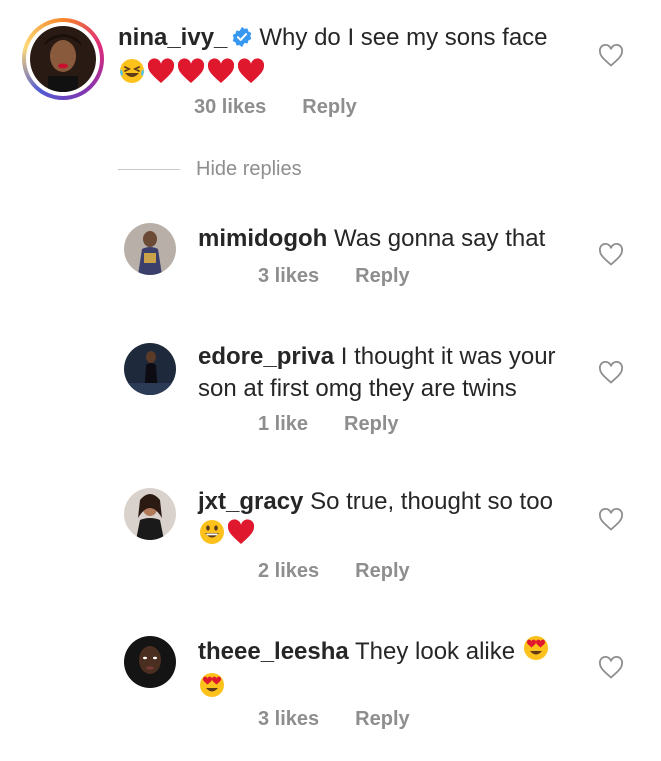 This screenshot has width=661, height=761. I want to click on username: theee_leesha, so click(273, 651).